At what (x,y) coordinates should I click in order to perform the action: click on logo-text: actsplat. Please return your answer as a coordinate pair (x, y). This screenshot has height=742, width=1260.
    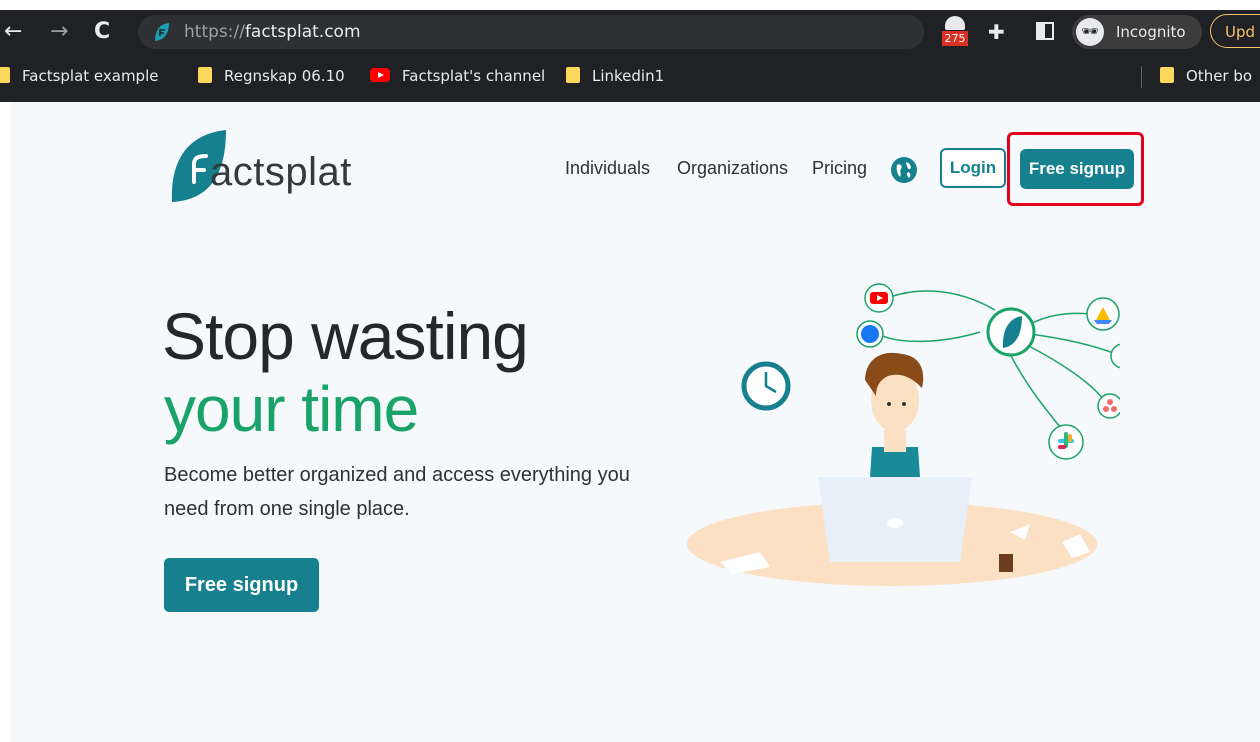
    Looking at the image, I should click on (281, 172).